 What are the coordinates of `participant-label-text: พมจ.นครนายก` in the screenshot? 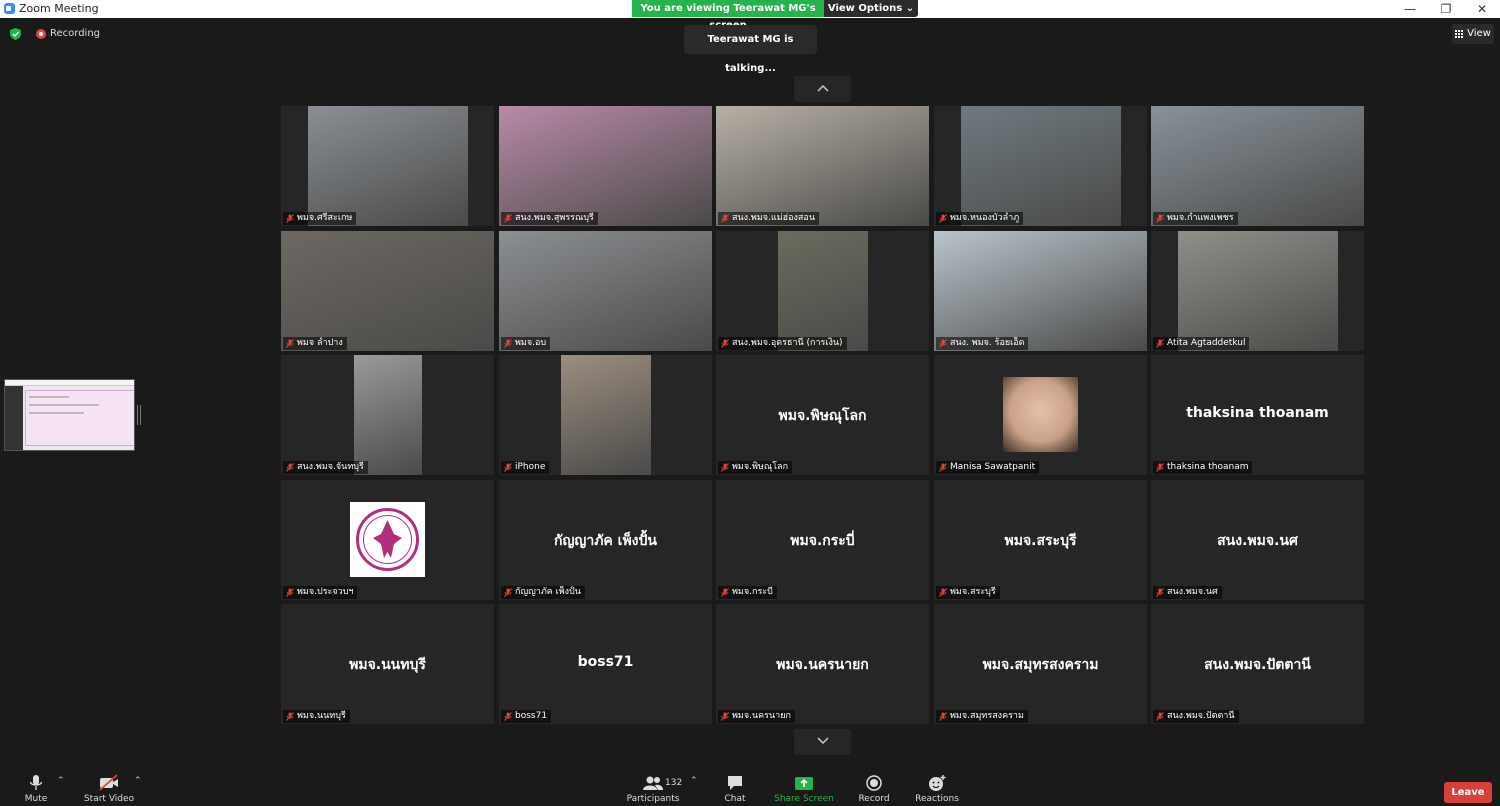 It's located at (761, 716).